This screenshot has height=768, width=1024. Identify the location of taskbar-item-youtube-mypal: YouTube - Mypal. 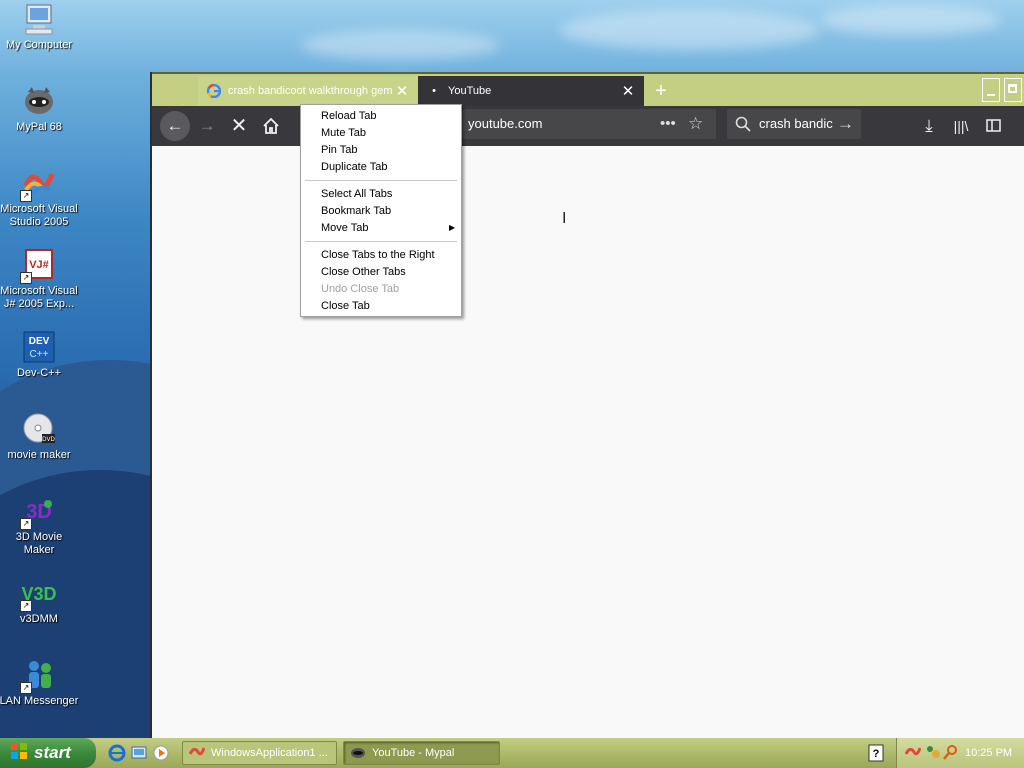
(421, 753).